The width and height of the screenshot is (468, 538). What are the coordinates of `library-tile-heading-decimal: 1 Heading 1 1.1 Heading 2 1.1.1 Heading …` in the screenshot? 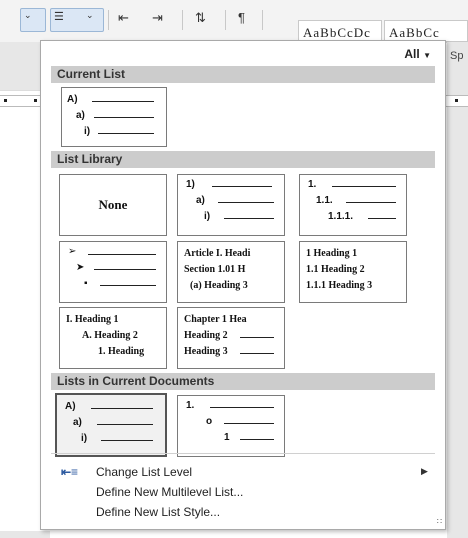 It's located at (353, 272).